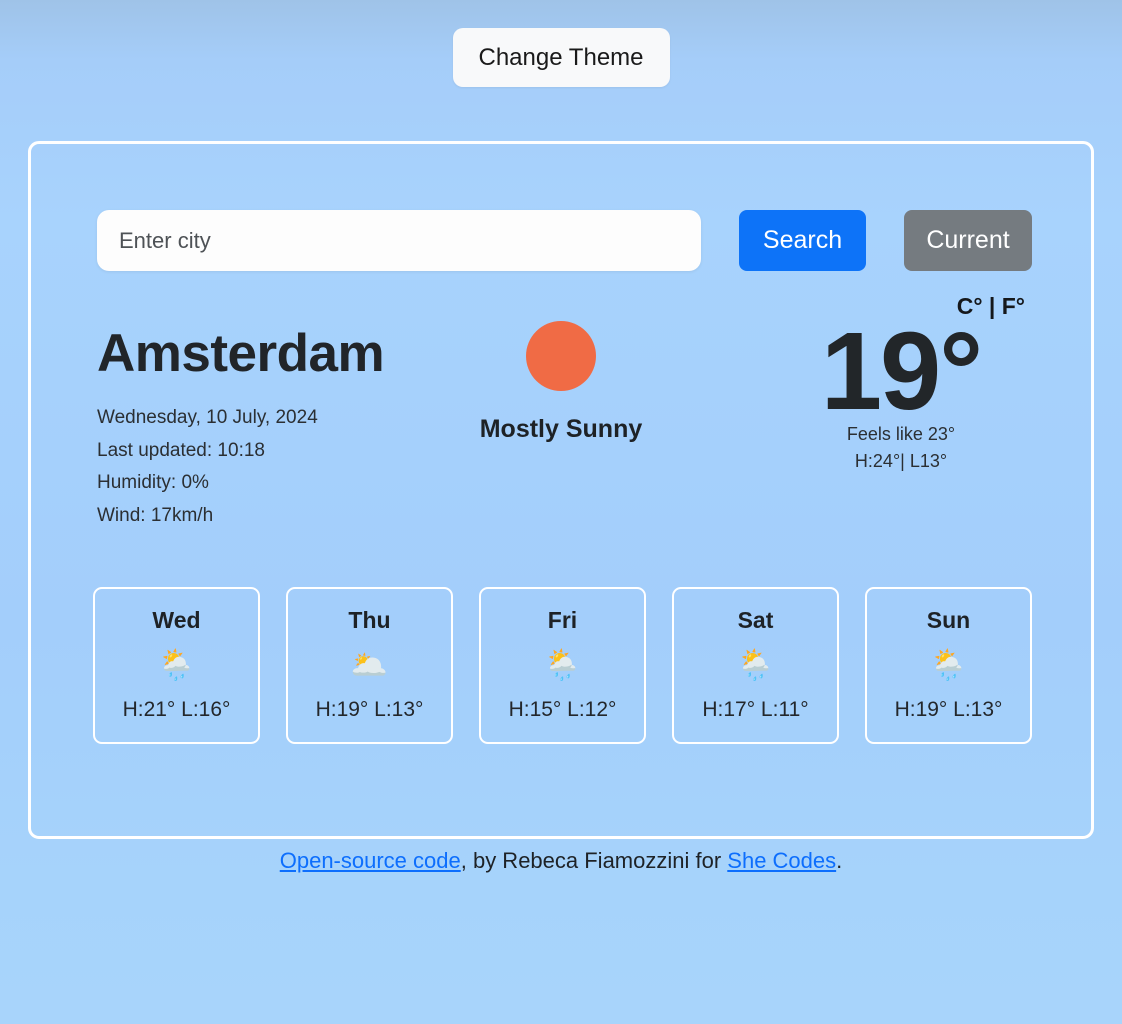  What do you see at coordinates (755, 620) in the screenshot?
I see `forecast-day: Sat` at bounding box center [755, 620].